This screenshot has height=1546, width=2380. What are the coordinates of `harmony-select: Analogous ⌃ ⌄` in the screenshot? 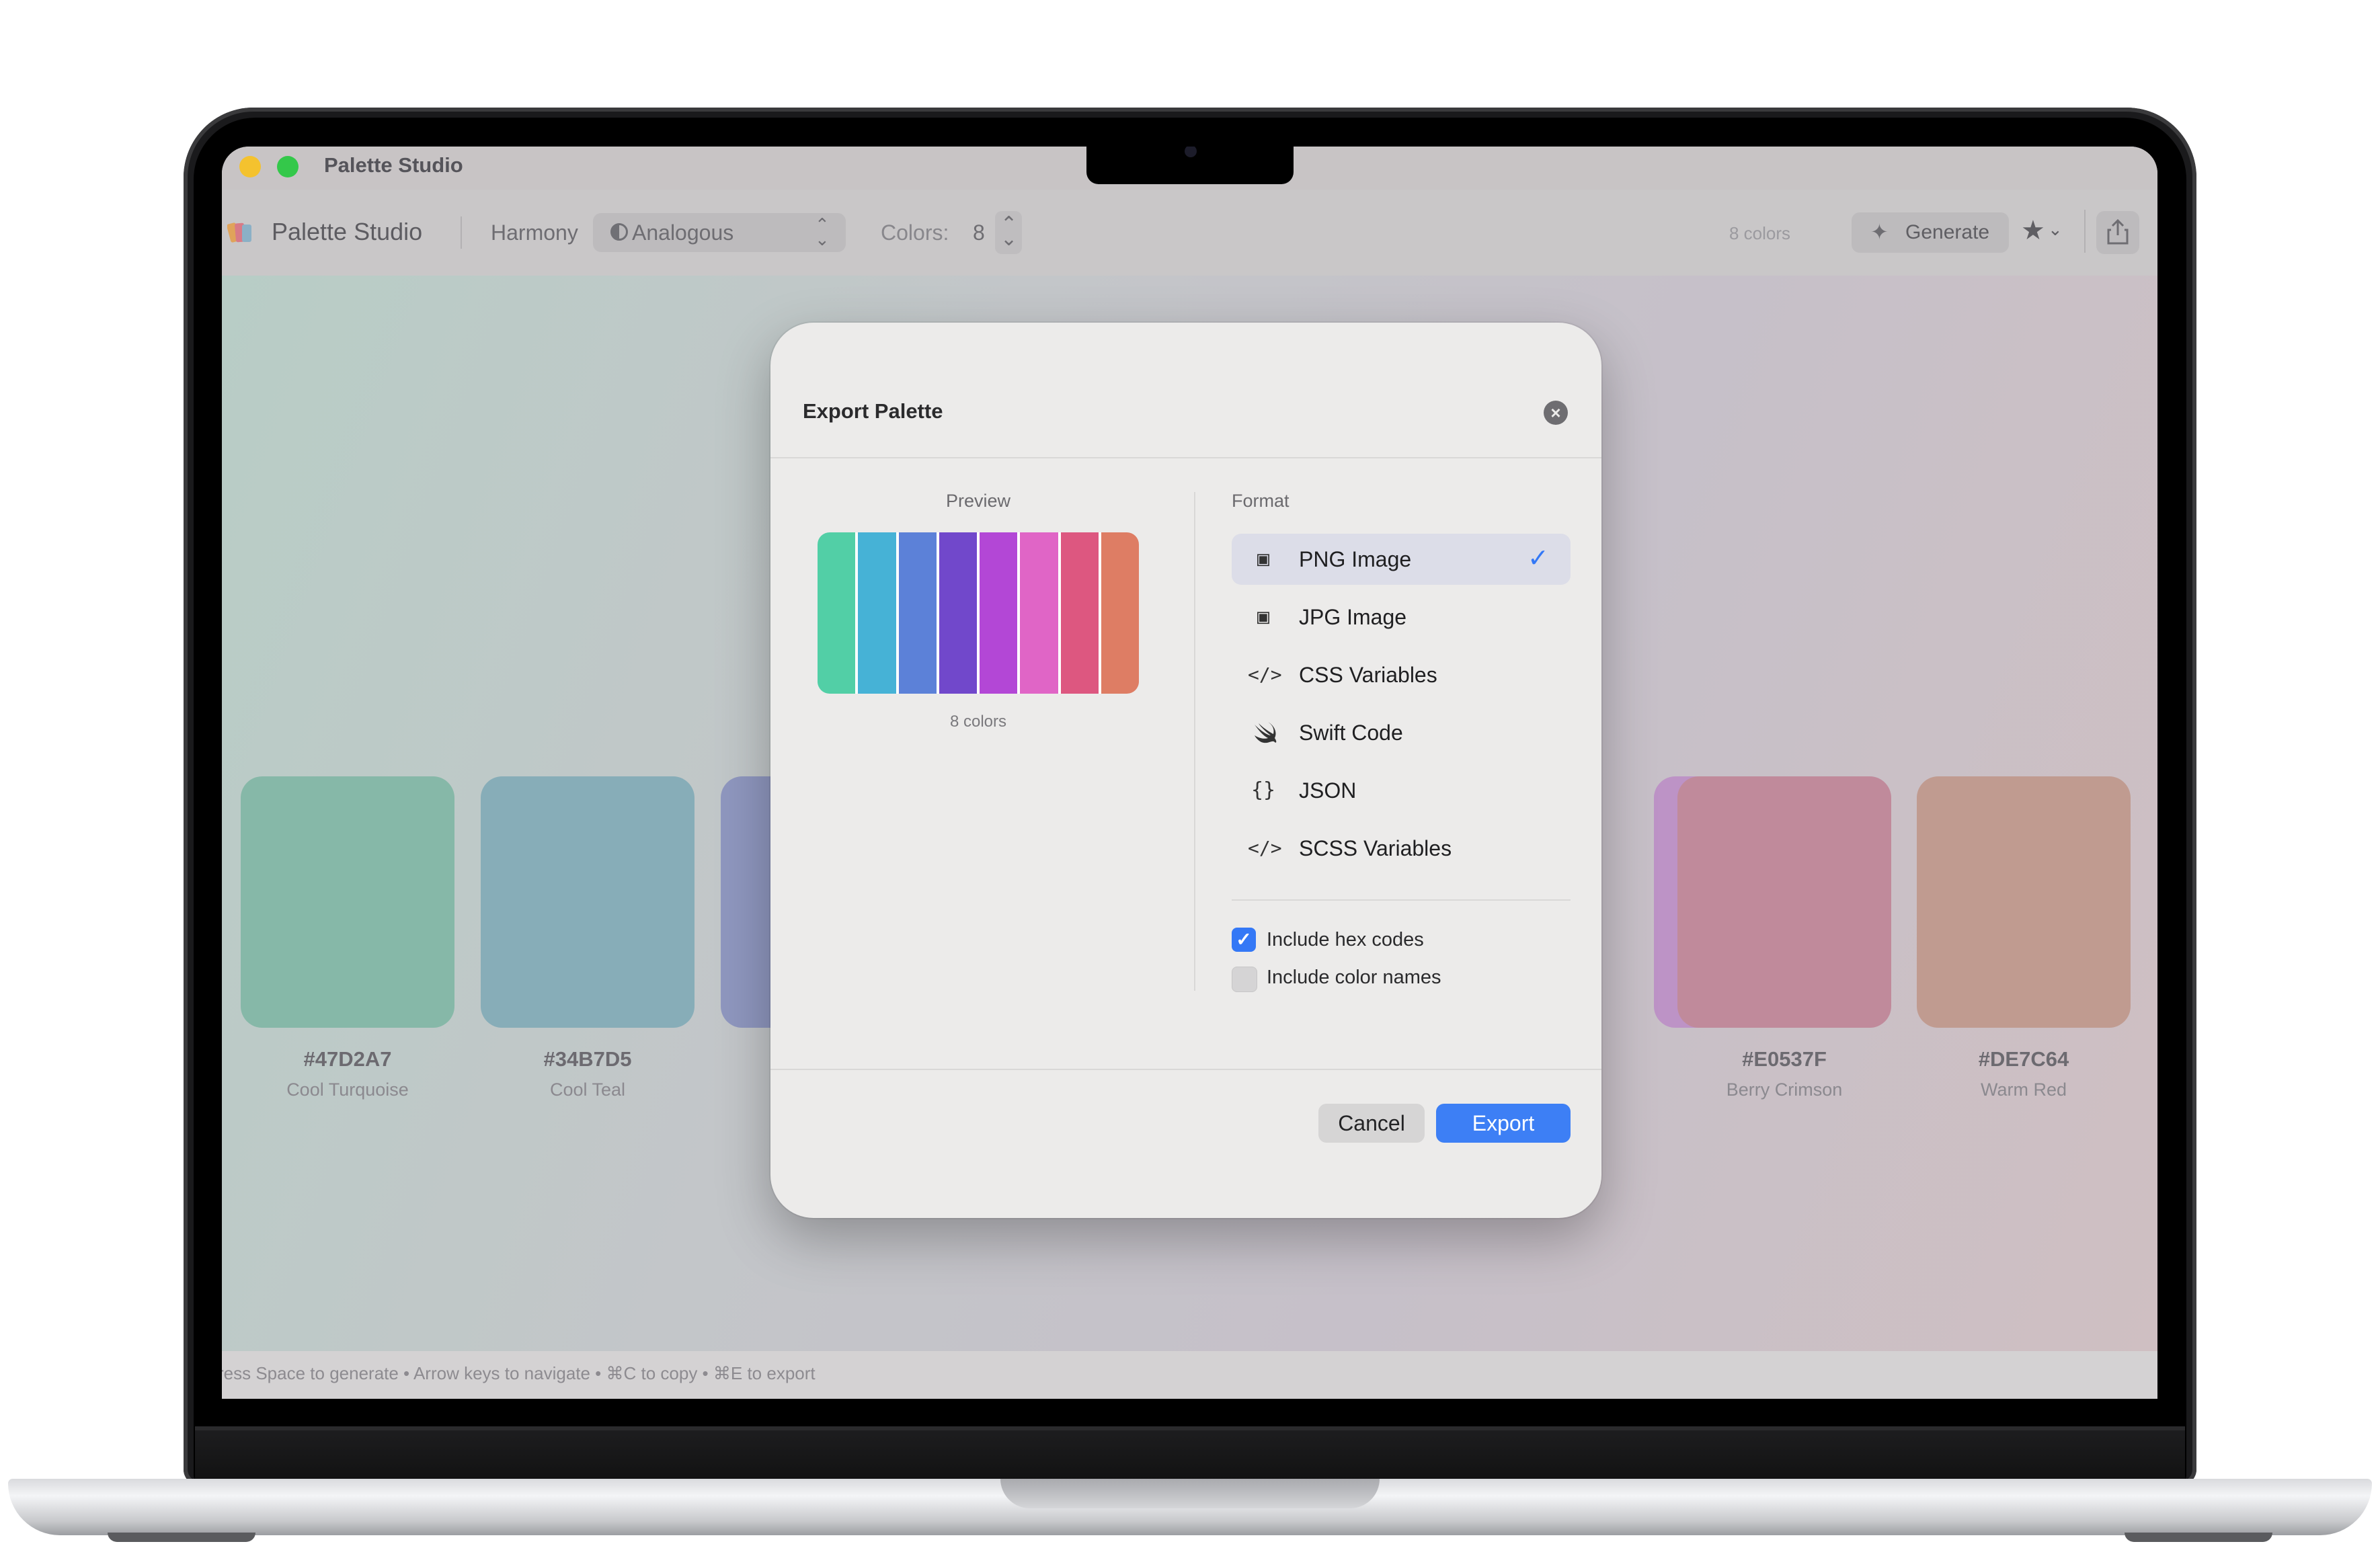 It's located at (719, 232).